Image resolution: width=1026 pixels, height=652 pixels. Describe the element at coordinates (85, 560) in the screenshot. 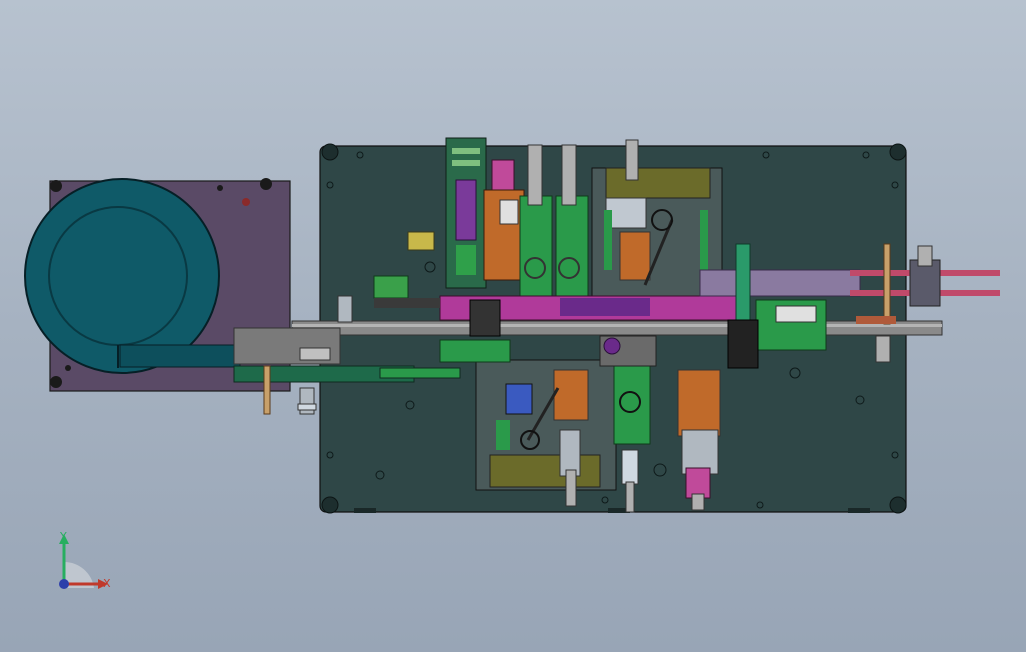

I see `coordinate-triad: Y X` at that location.